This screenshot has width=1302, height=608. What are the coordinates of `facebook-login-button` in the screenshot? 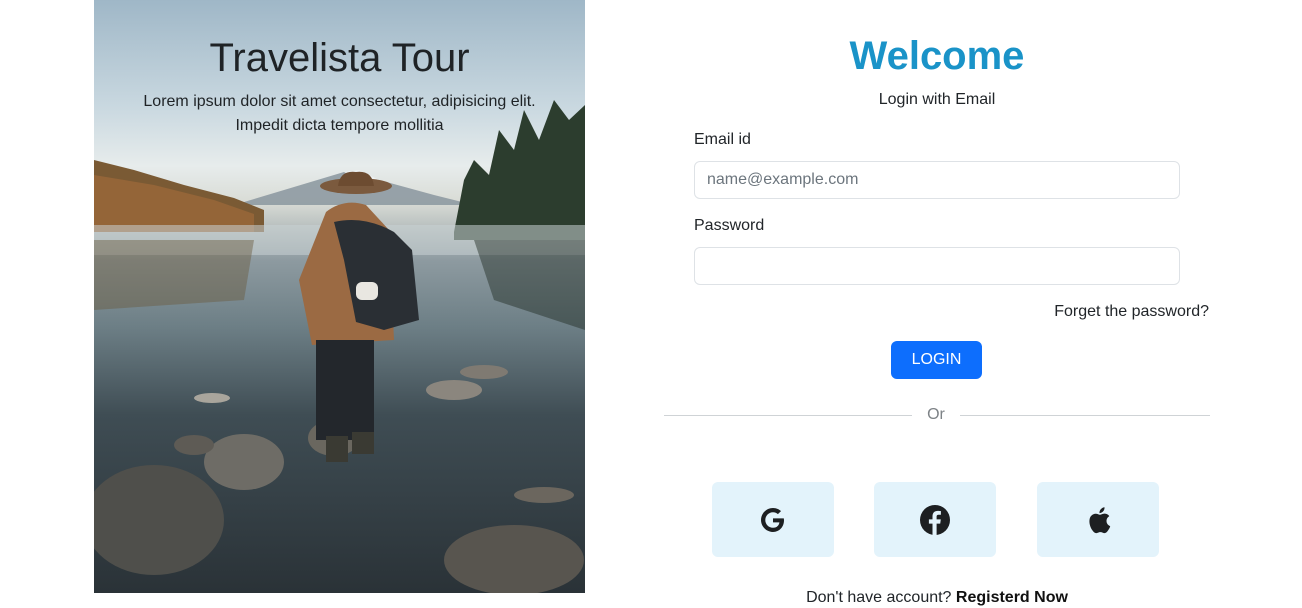 It's located at (935, 519).